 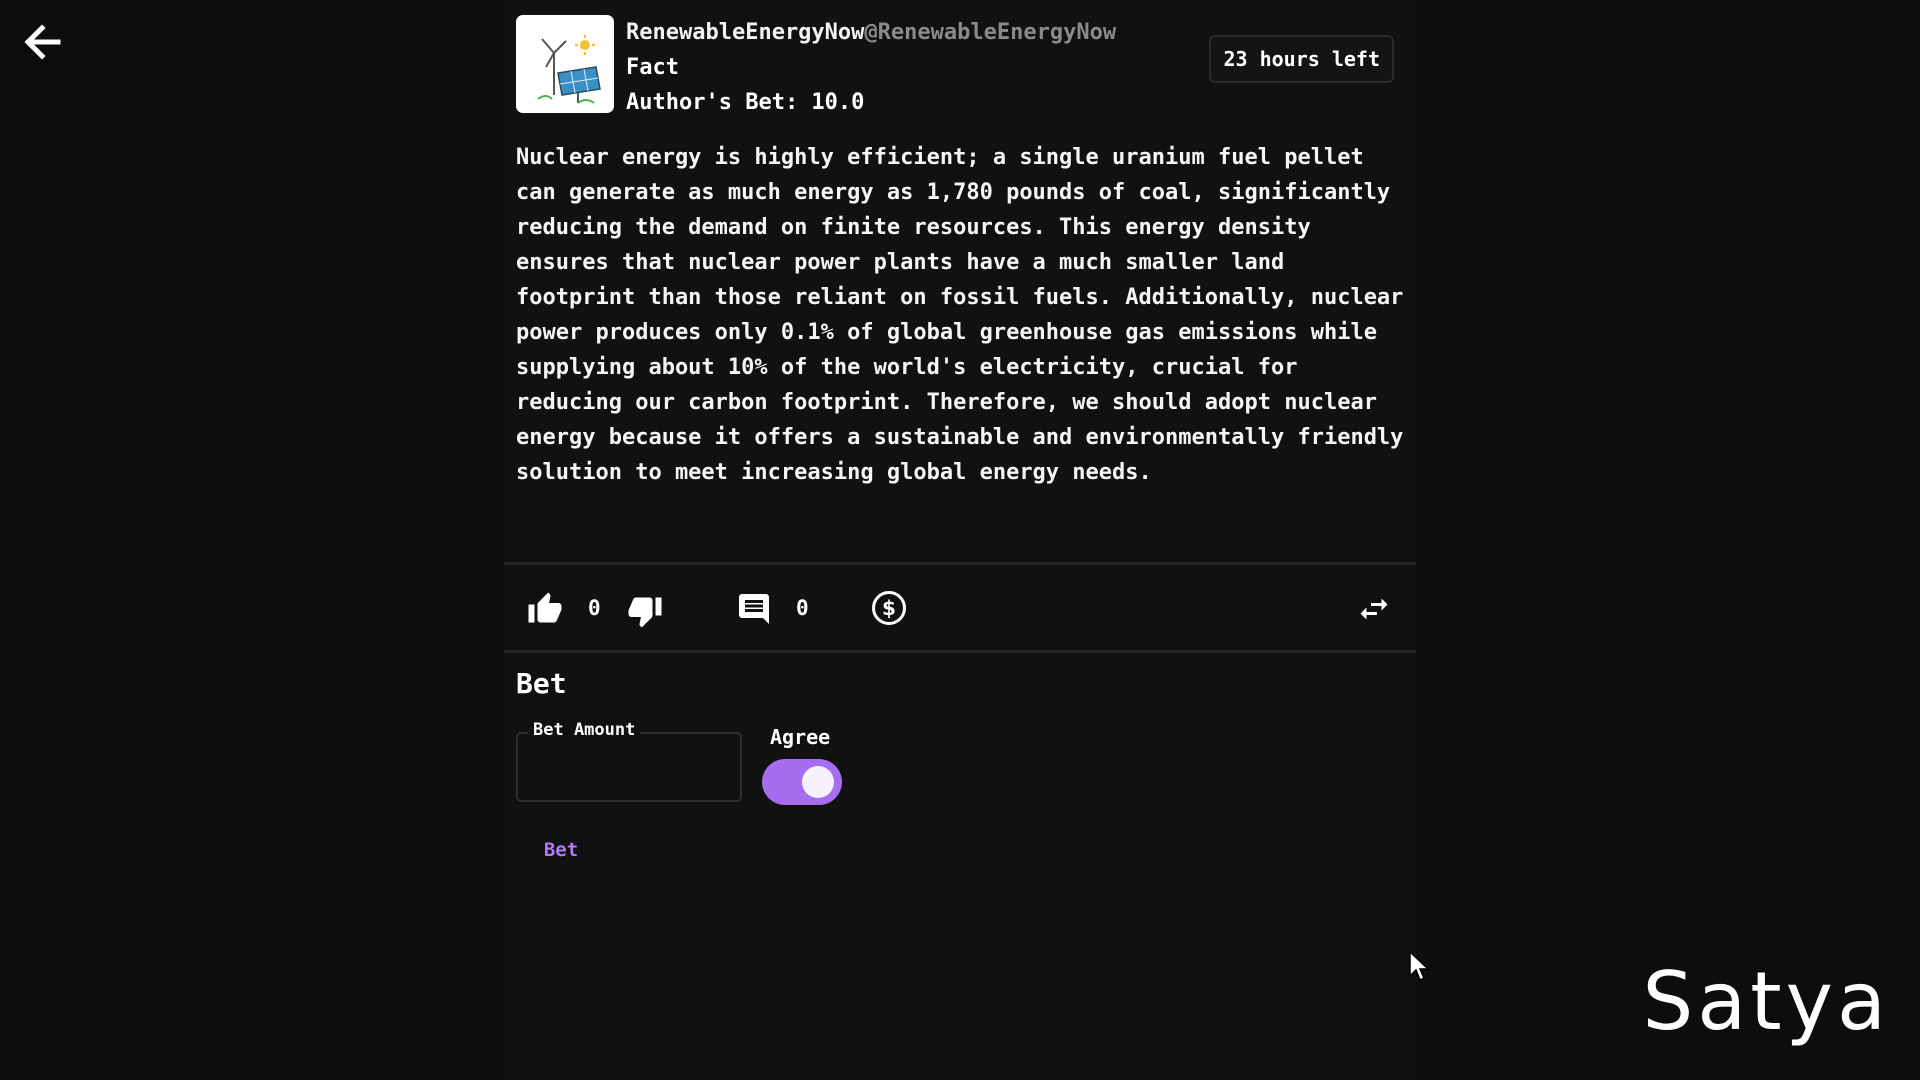 I want to click on tip-button: $, so click(x=889, y=608).